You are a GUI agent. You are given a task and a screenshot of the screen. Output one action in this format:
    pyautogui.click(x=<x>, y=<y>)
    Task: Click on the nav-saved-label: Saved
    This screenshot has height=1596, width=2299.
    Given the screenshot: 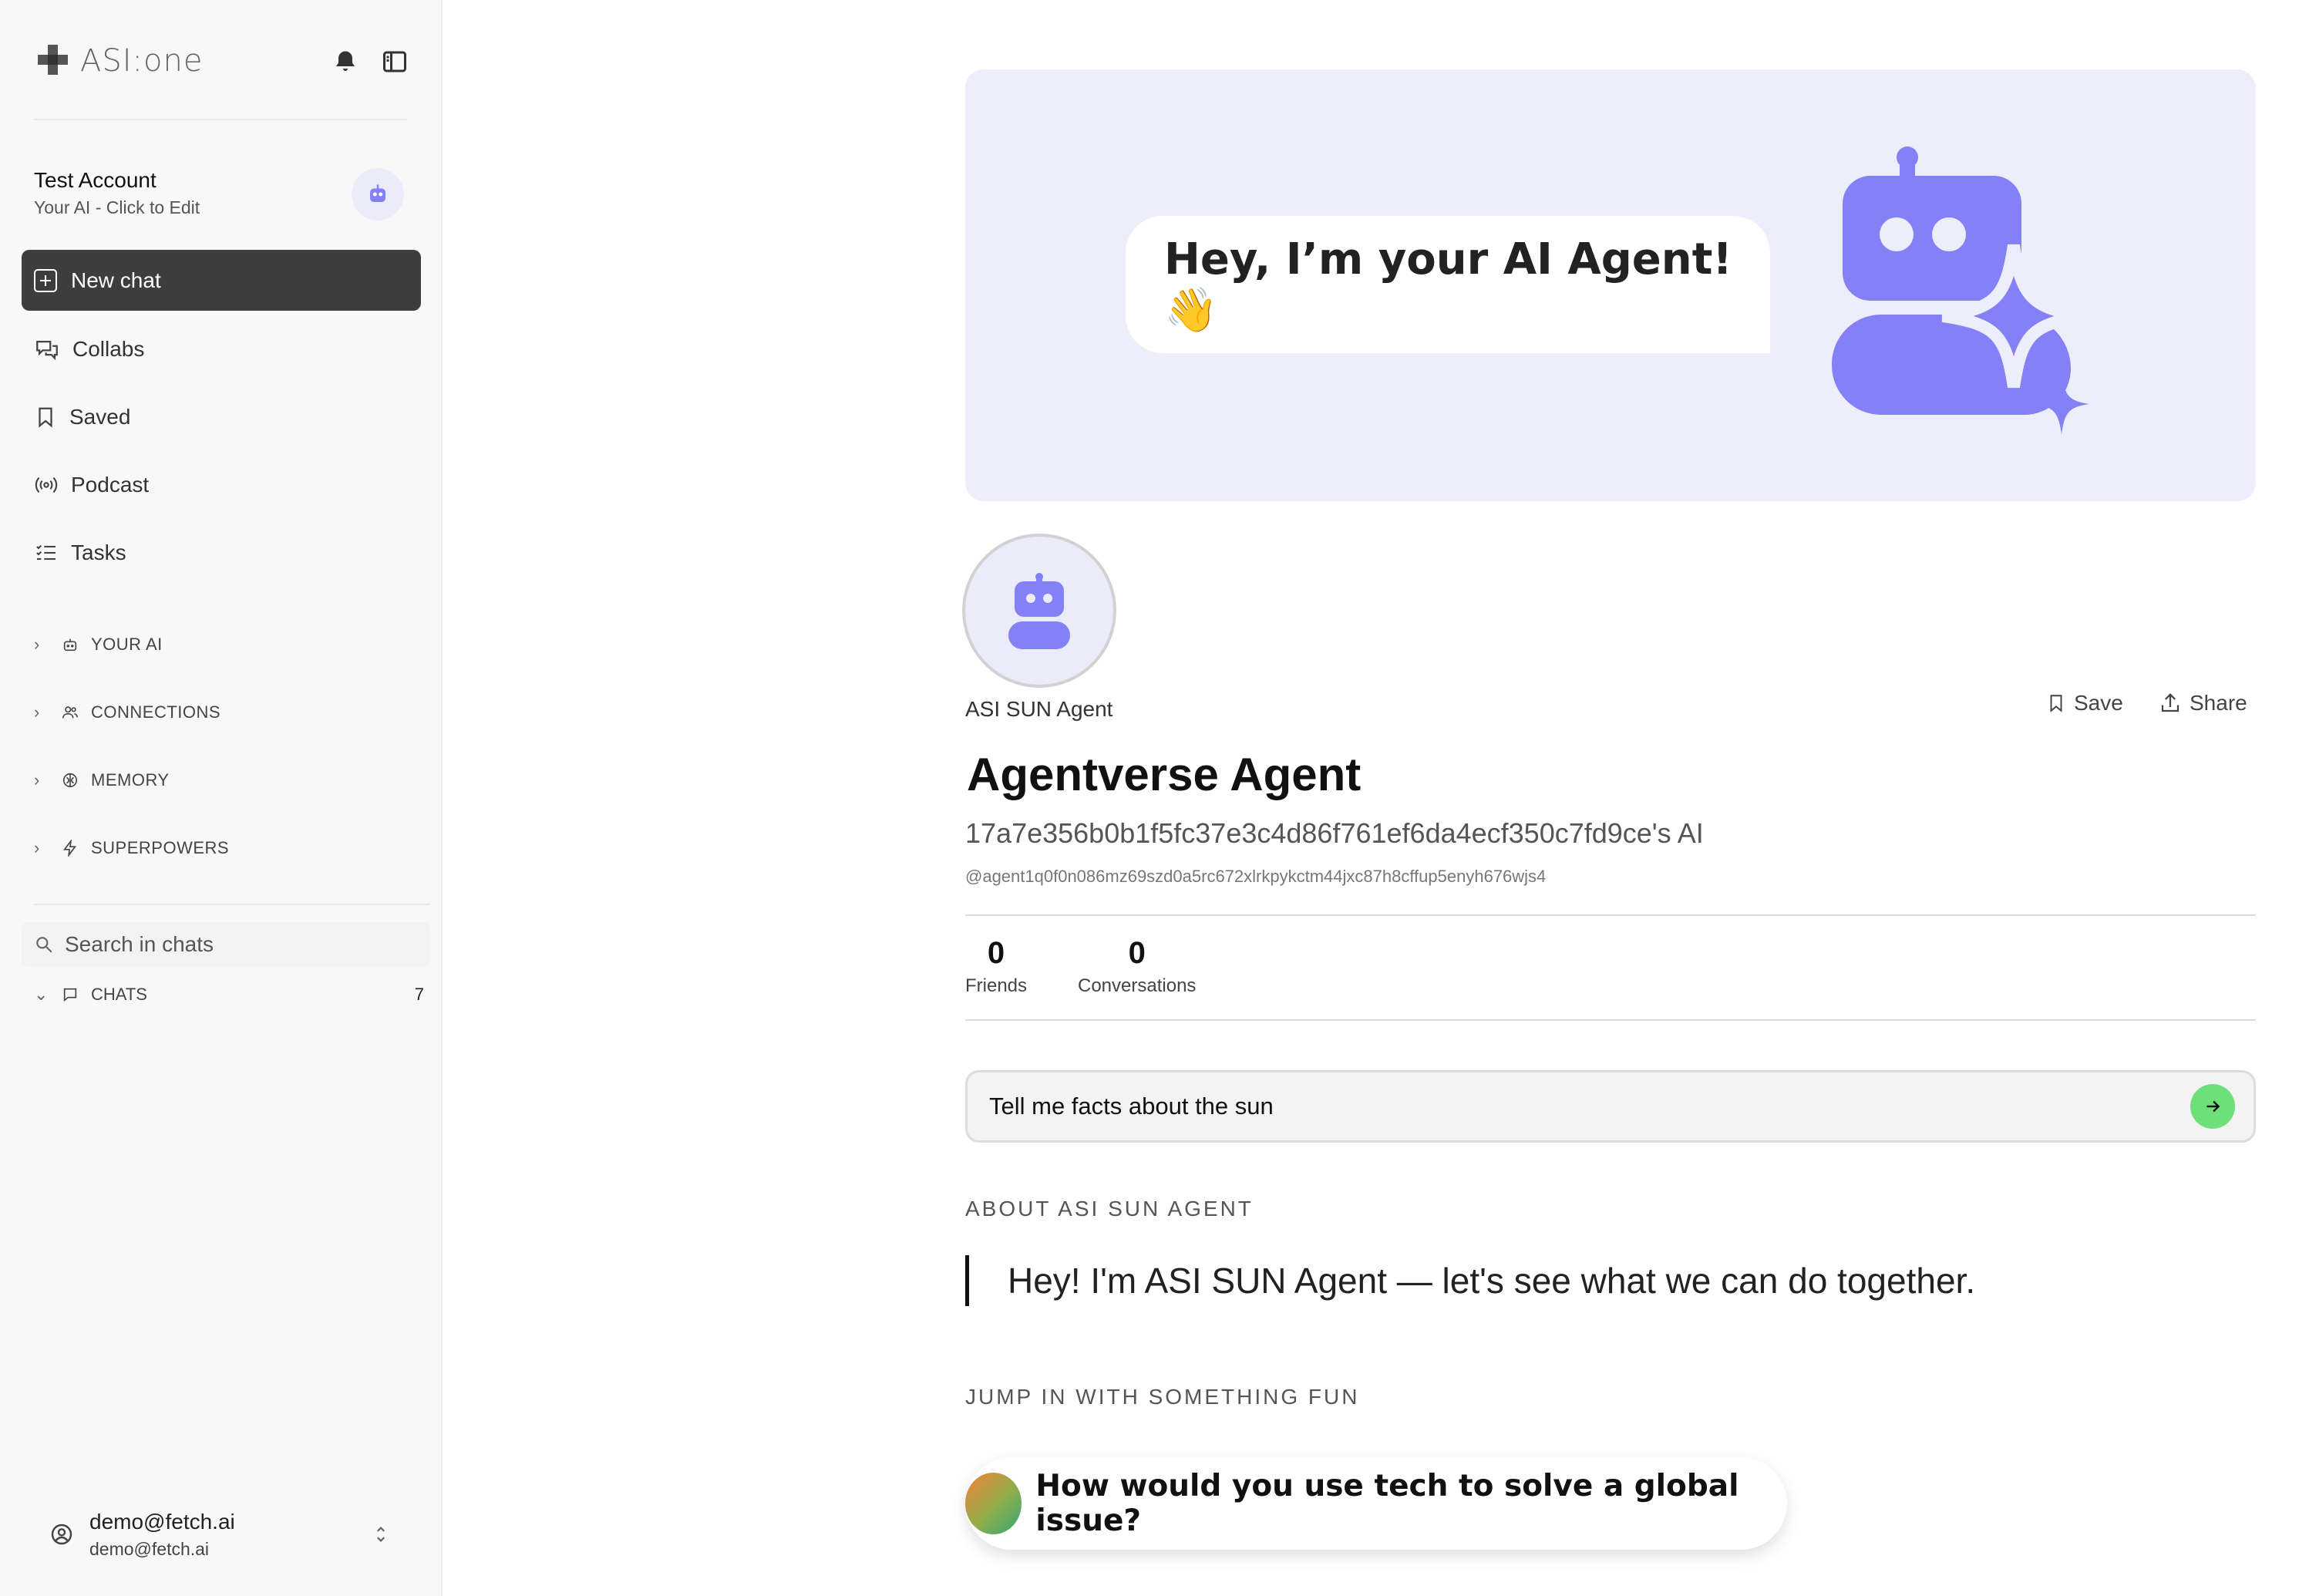 What is the action you would take?
    pyautogui.click(x=100, y=417)
    